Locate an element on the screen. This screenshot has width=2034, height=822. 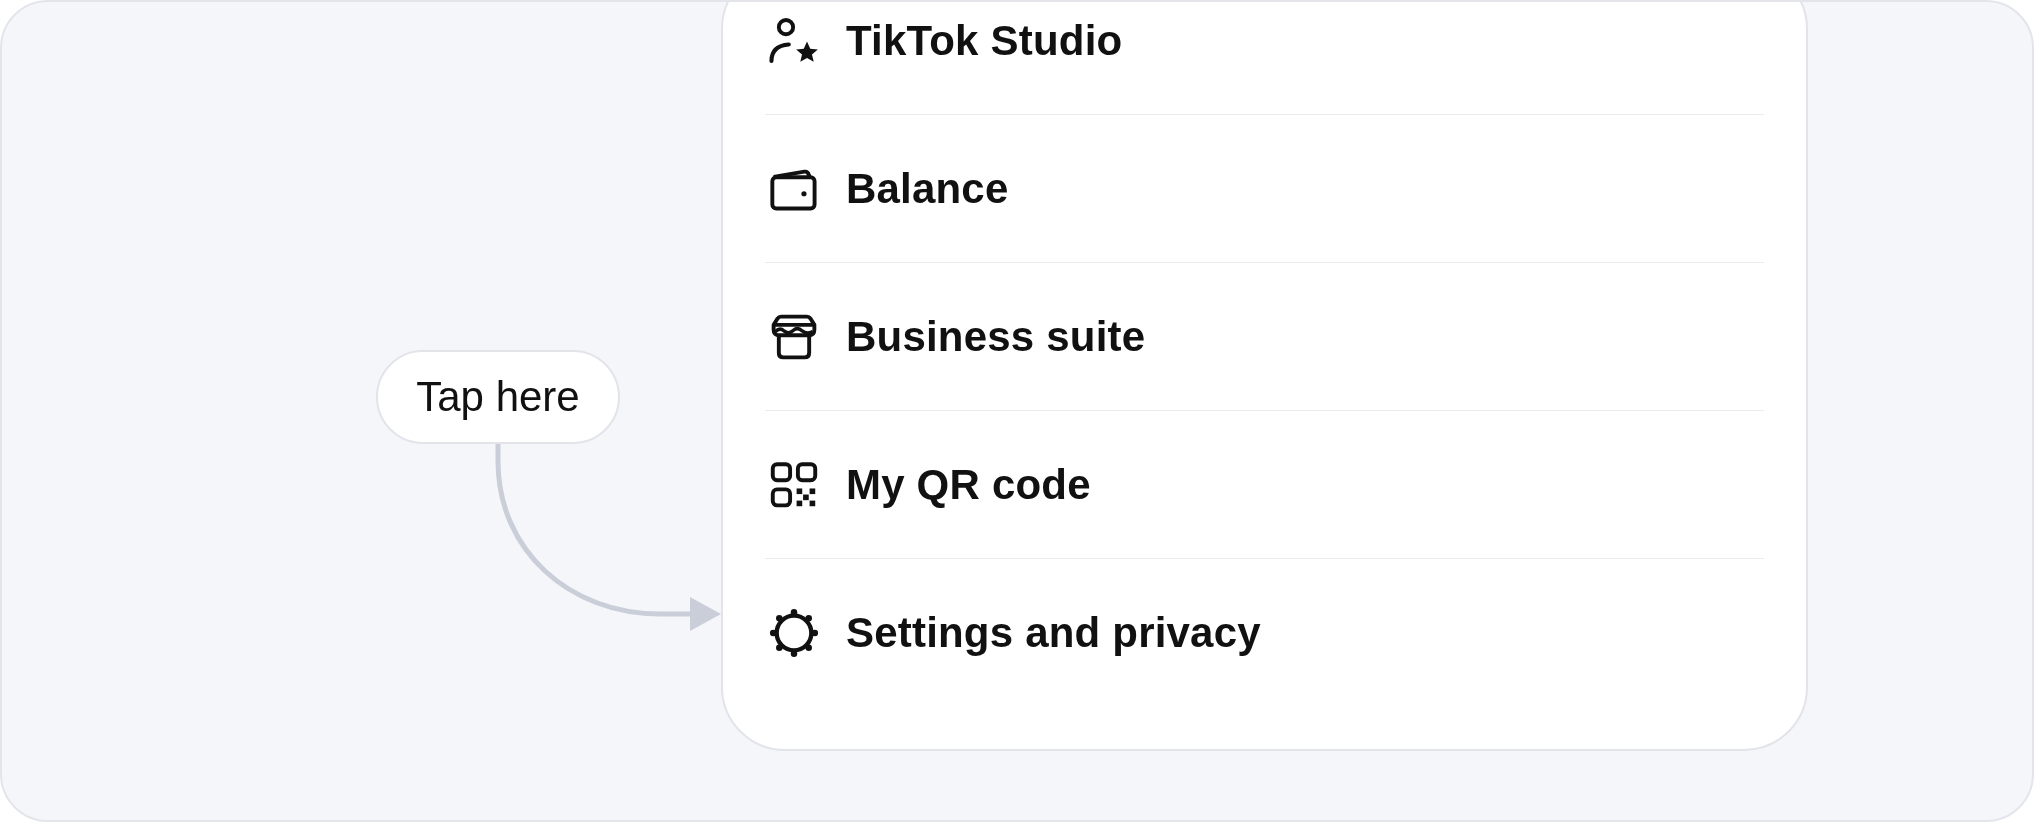
menu-item: My QR code is located at coordinates (1264, 485).